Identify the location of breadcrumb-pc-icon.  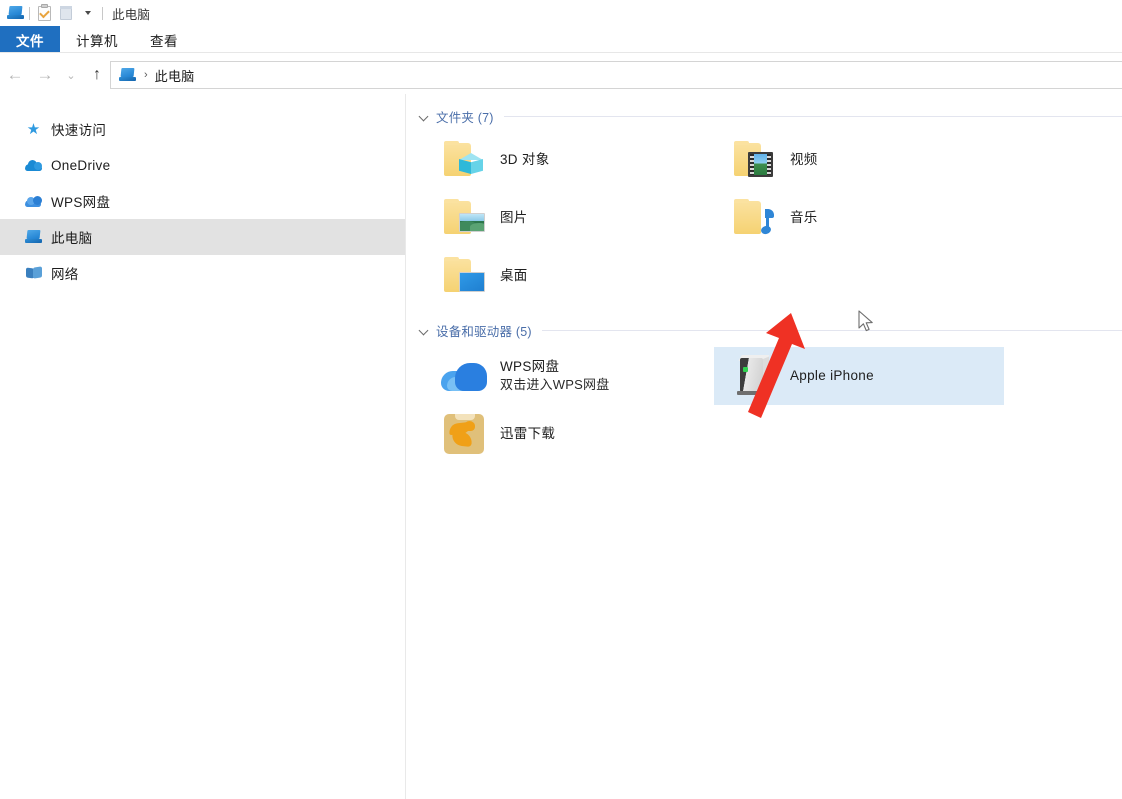
(128, 75).